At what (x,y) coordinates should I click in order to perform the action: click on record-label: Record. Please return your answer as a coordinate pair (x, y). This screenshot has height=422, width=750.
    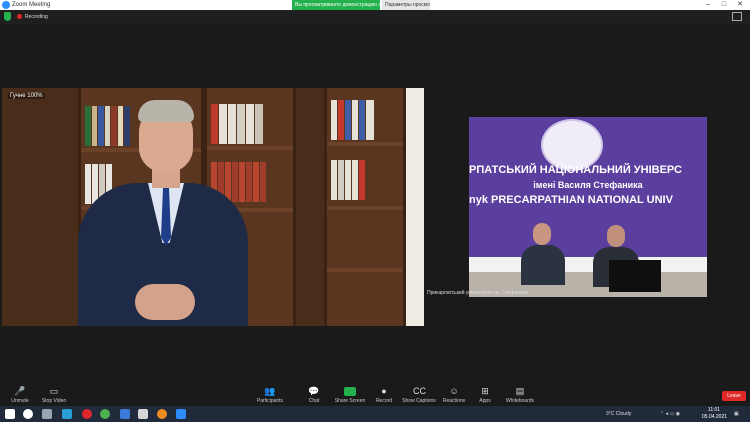
    Looking at the image, I should click on (384, 401).